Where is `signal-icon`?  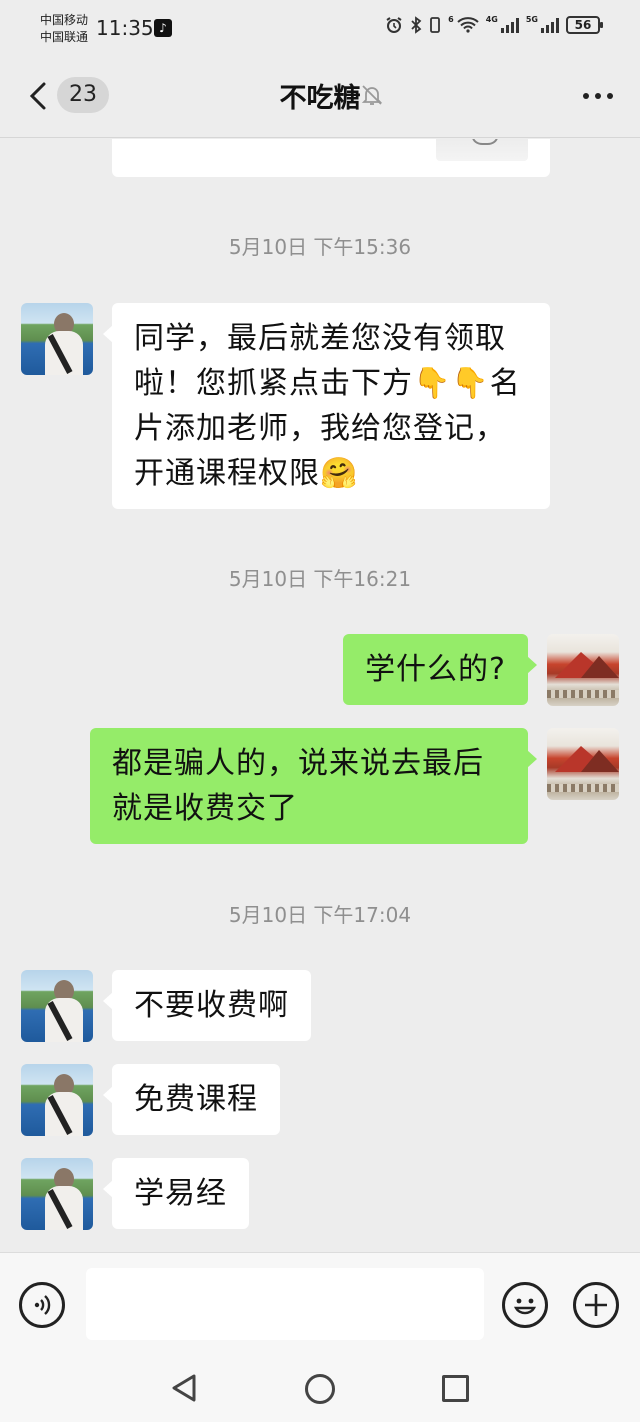
signal-icon is located at coordinates (509, 25).